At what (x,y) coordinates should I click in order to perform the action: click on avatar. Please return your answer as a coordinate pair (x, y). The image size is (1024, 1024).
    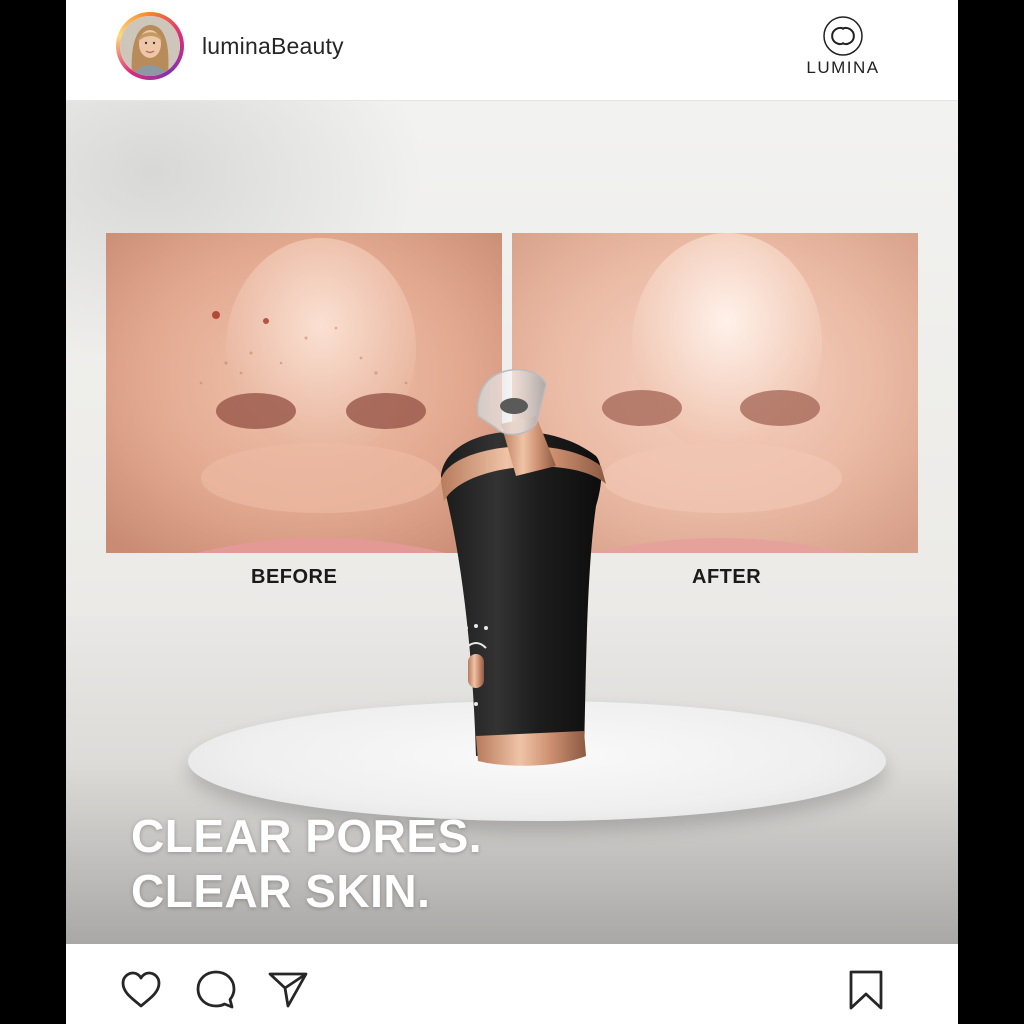
    Looking at the image, I should click on (150, 46).